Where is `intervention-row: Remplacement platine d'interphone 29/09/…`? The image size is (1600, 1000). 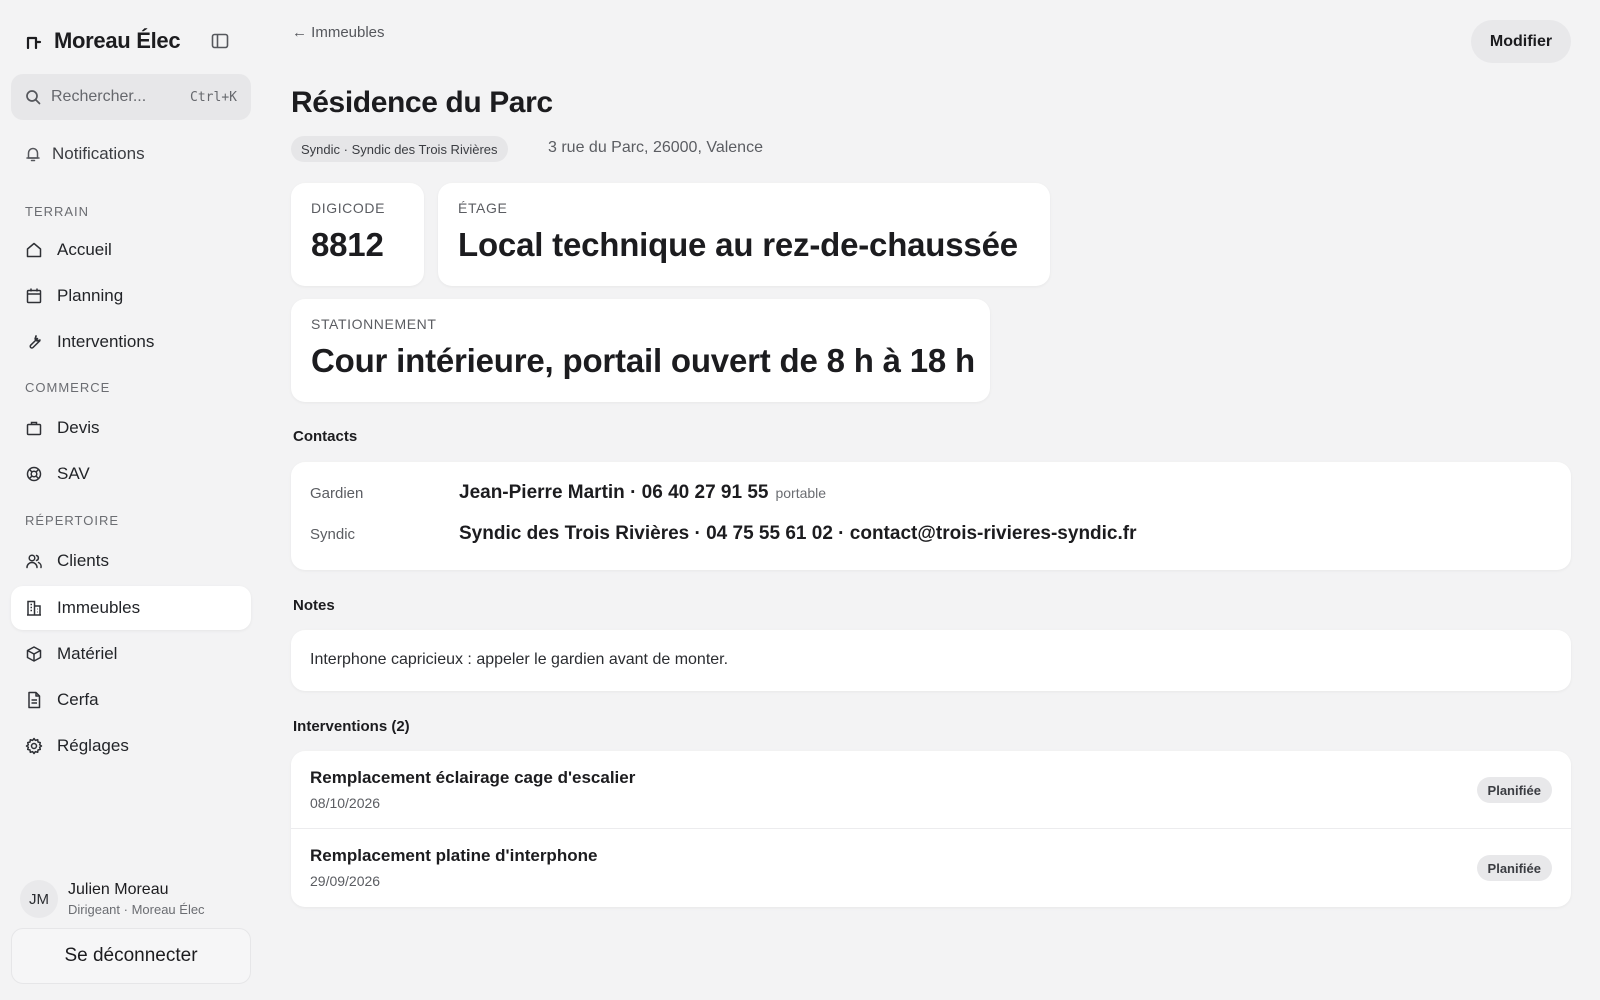
intervention-row: Remplacement platine d'interphone 29/09/… is located at coordinates (931, 866).